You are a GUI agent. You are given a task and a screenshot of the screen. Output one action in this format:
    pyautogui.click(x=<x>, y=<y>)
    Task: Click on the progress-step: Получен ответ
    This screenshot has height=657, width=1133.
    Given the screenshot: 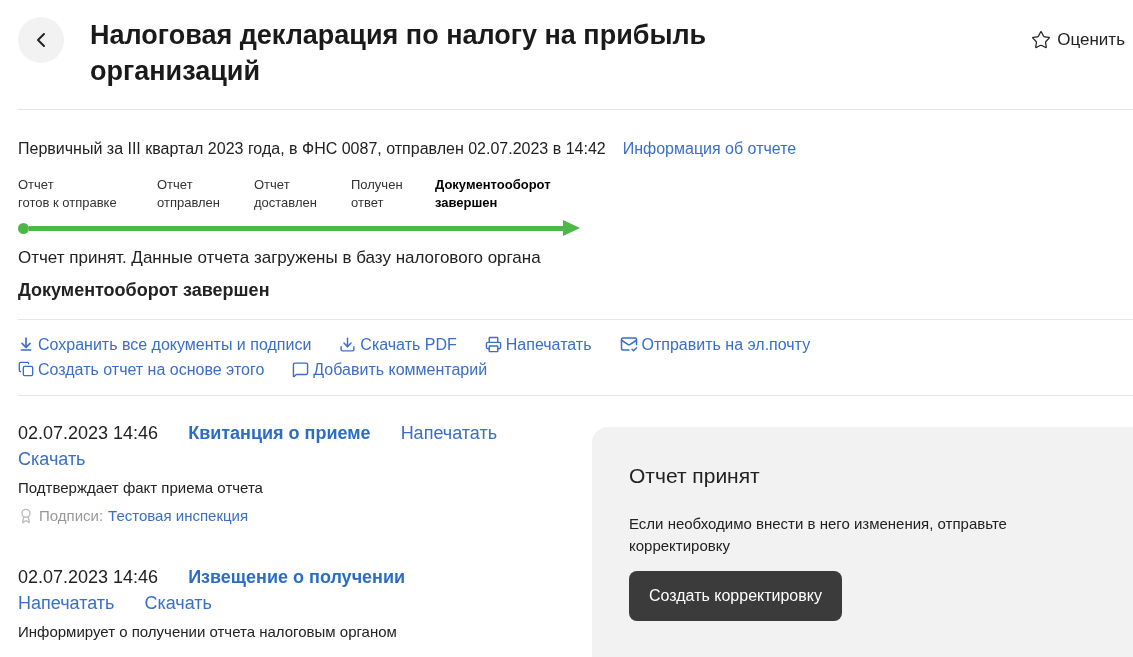 What is the action you would take?
    pyautogui.click(x=393, y=194)
    